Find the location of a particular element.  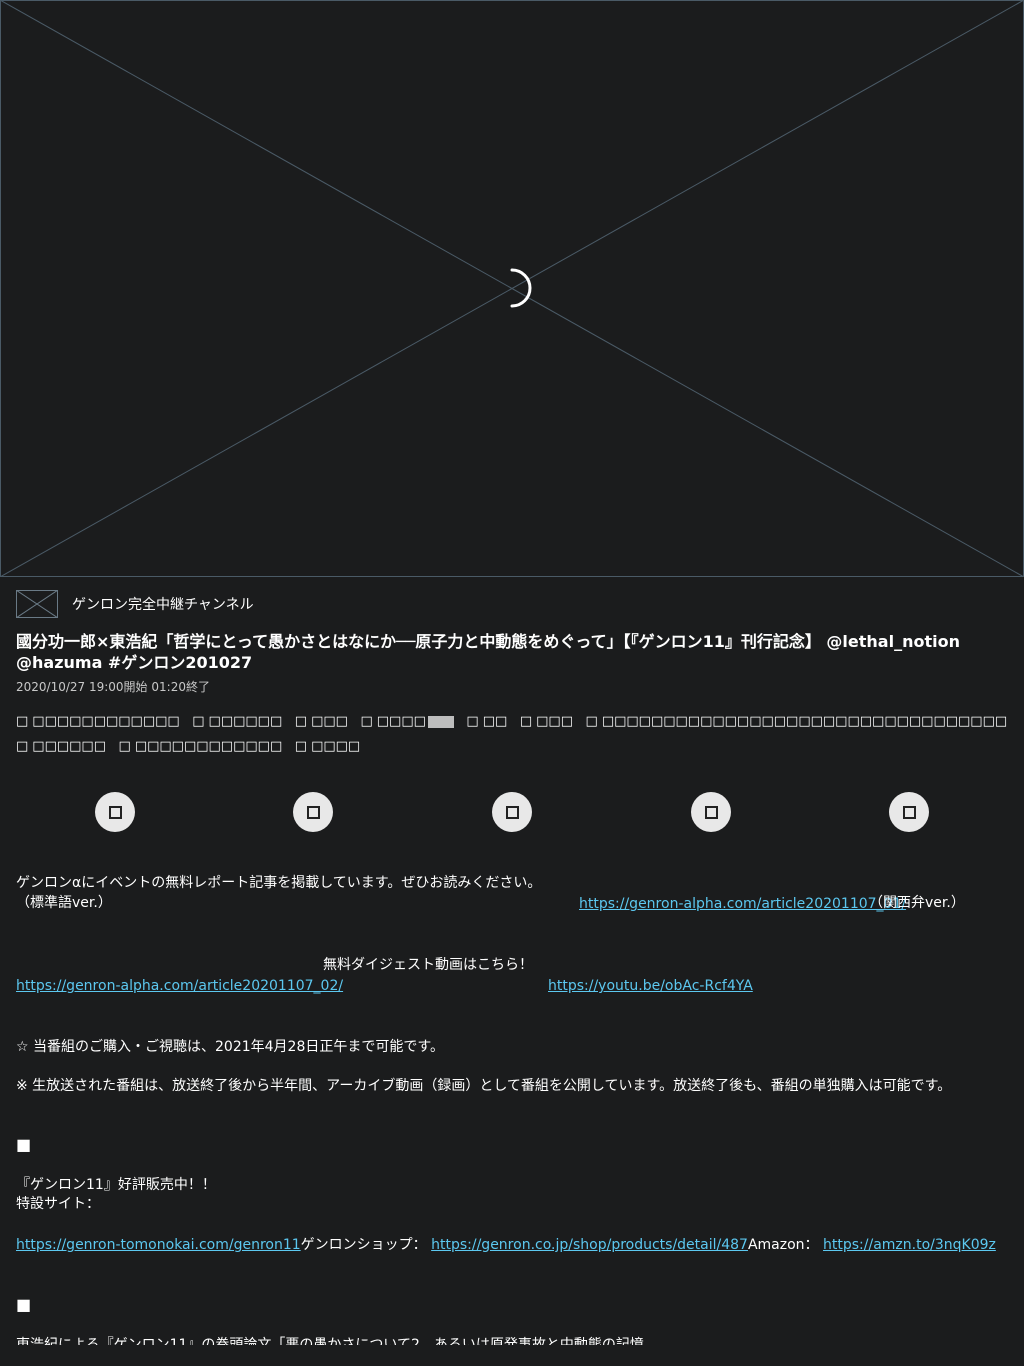

share-icon is located at coordinates (115, 812).